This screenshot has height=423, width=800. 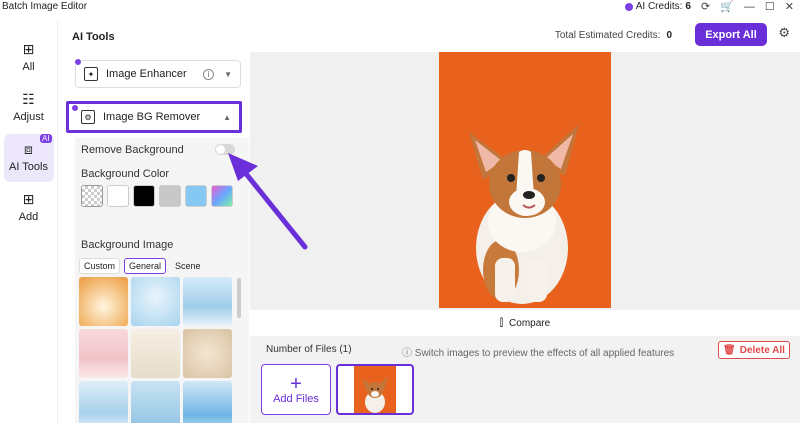 What do you see at coordinates (770, 6) in the screenshot?
I see `maximize-icon: ☐` at bounding box center [770, 6].